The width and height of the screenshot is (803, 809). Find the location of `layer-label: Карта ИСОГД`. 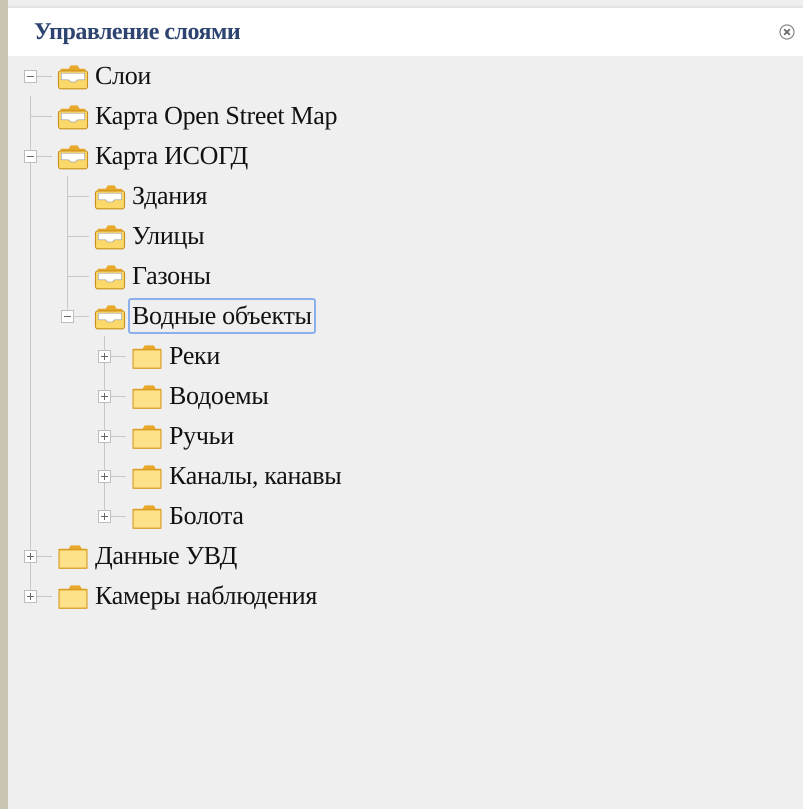

layer-label: Карта ИСОГД is located at coordinates (171, 156).